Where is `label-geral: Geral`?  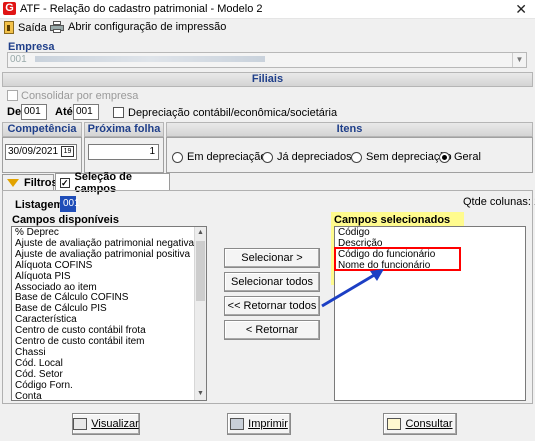 label-geral: Geral is located at coordinates (467, 157).